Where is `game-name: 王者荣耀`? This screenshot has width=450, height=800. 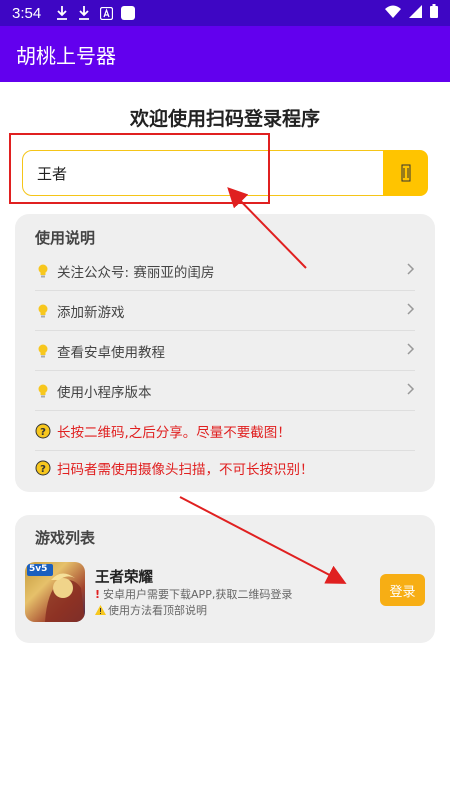
game-name: 王者荣耀 is located at coordinates (124, 578).